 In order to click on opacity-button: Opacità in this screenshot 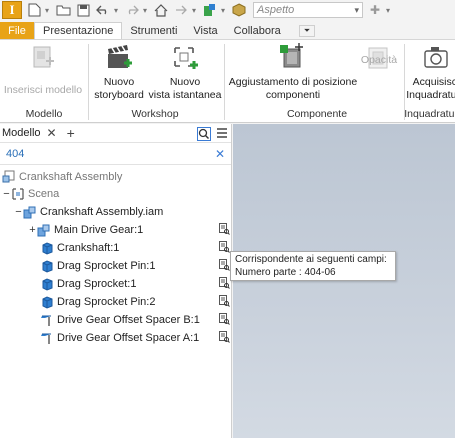, I will do `click(379, 56)`.